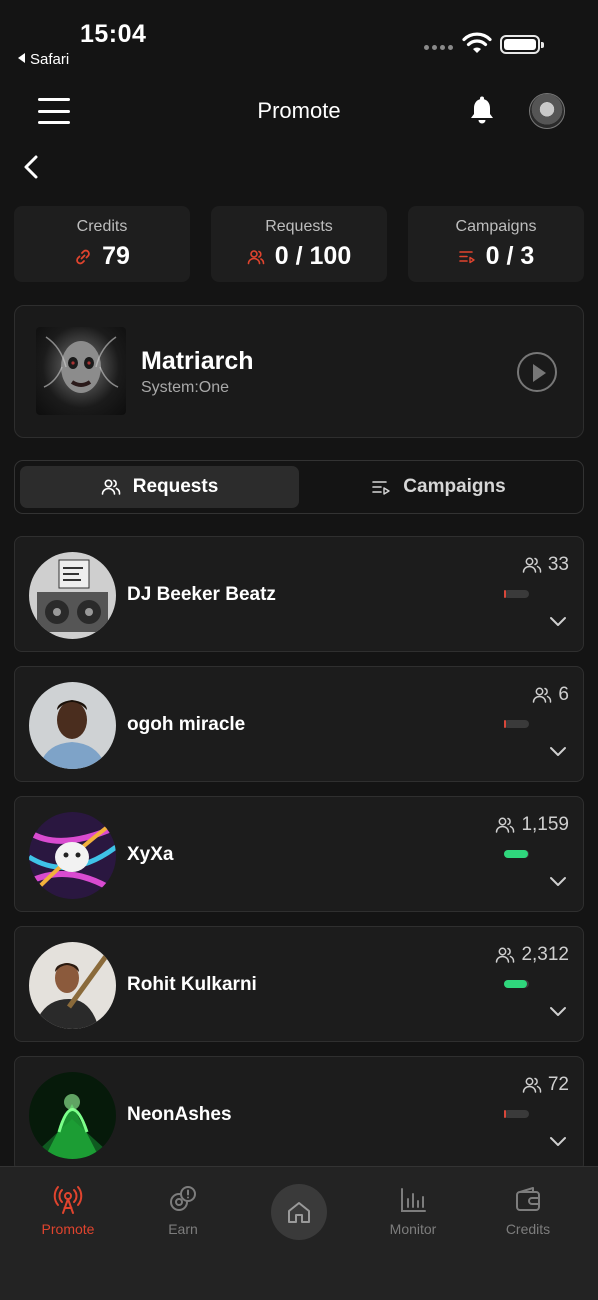 The height and width of the screenshot is (1300, 598). What do you see at coordinates (21, 58) in the screenshot?
I see `back-triangle-icon` at bounding box center [21, 58].